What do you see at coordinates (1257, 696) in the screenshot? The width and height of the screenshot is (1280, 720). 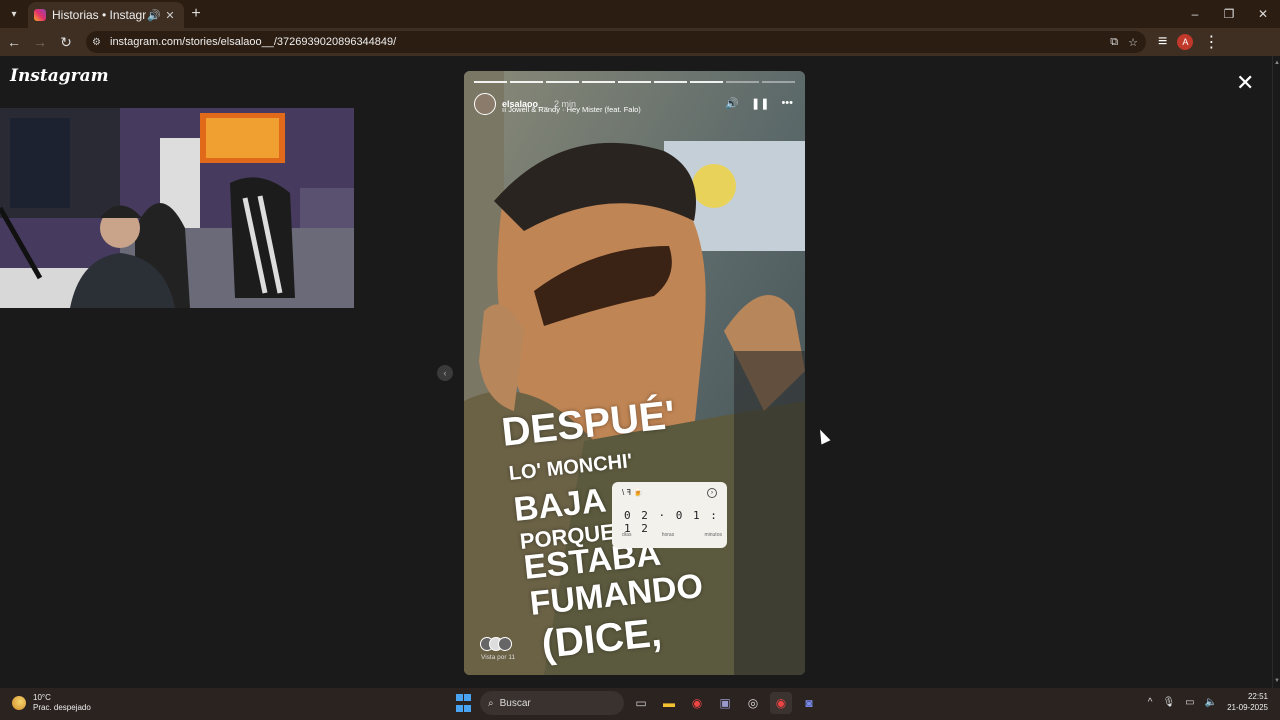 I see `clock-time: 22:51` at bounding box center [1257, 696].